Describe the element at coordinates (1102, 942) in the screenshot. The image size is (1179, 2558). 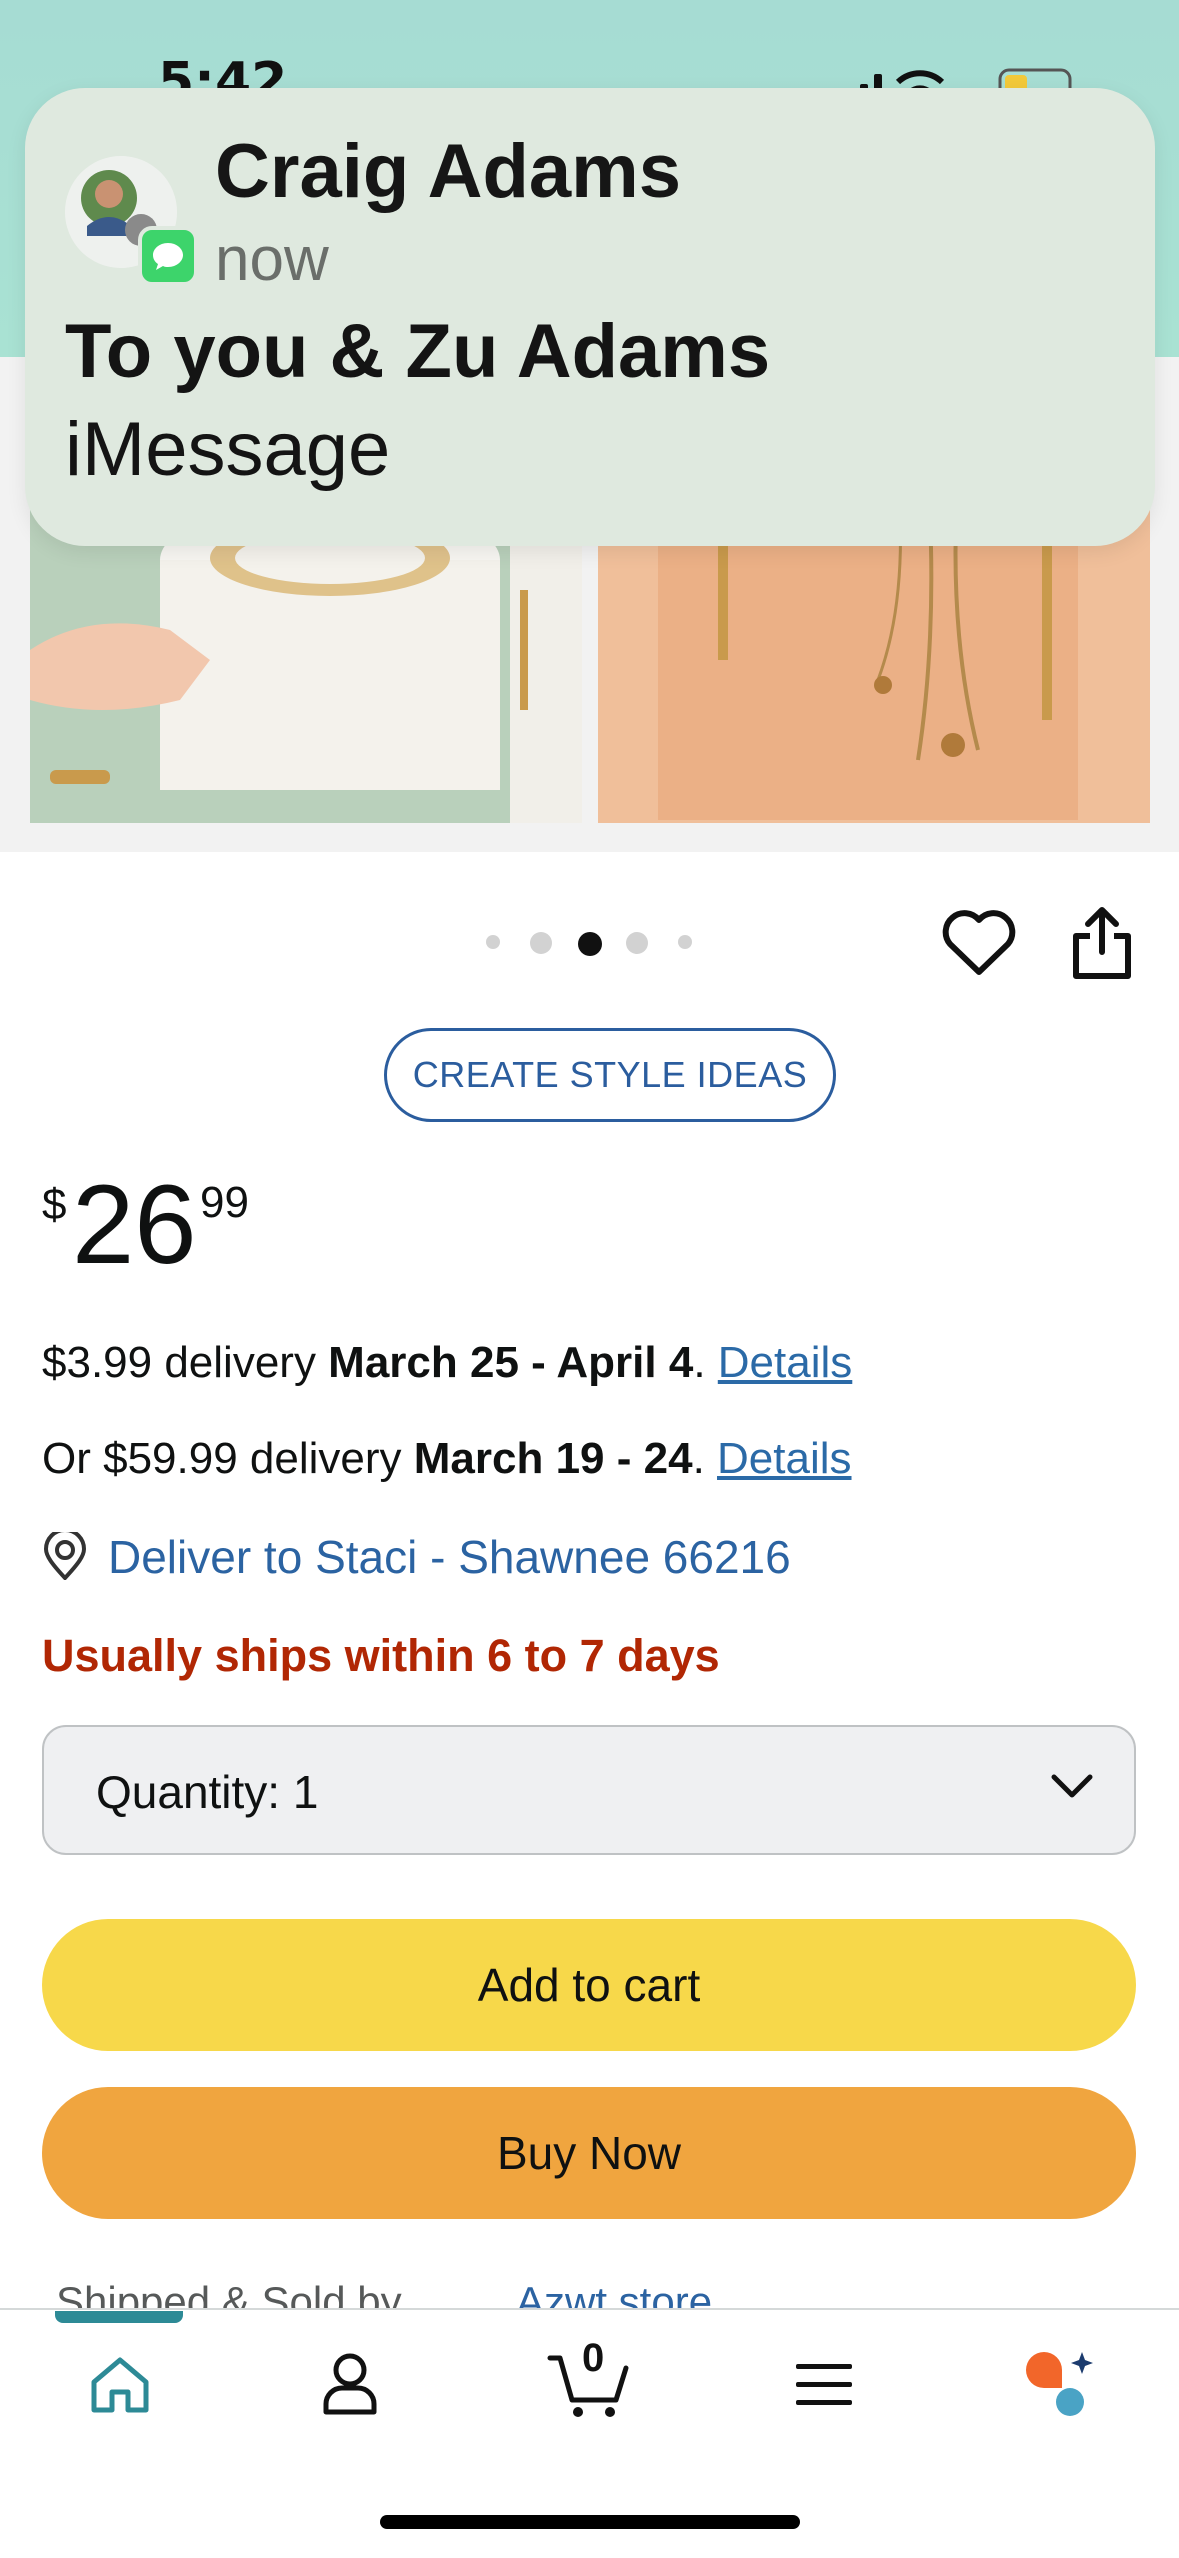
I see `share-icon` at that location.